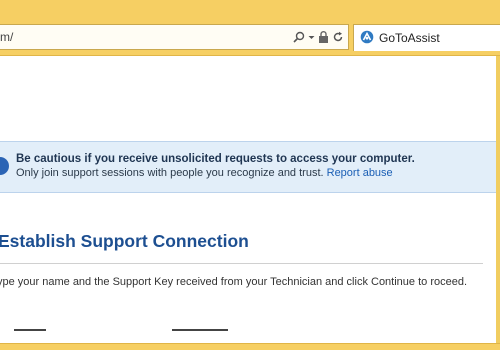 Image resolution: width=500 pixels, height=350 pixels. I want to click on tab-title: GoToAssist, so click(409, 38).